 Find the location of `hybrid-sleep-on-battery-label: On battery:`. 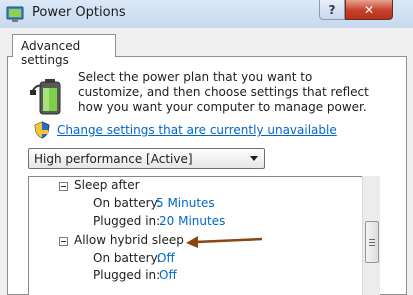

hybrid-sleep-on-battery-label: On battery: is located at coordinates (127, 258).